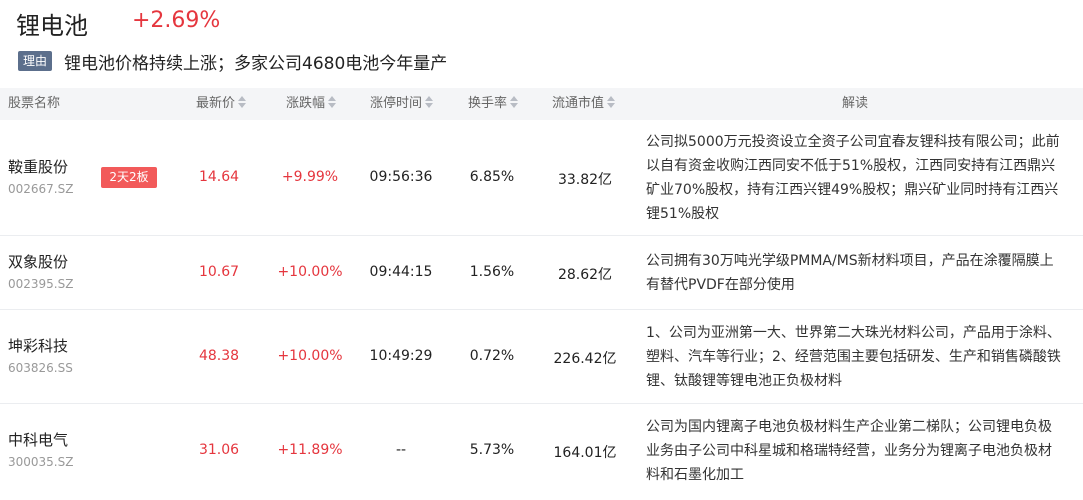  What do you see at coordinates (41, 189) in the screenshot?
I see `stock-code: 002667.SZ` at bounding box center [41, 189].